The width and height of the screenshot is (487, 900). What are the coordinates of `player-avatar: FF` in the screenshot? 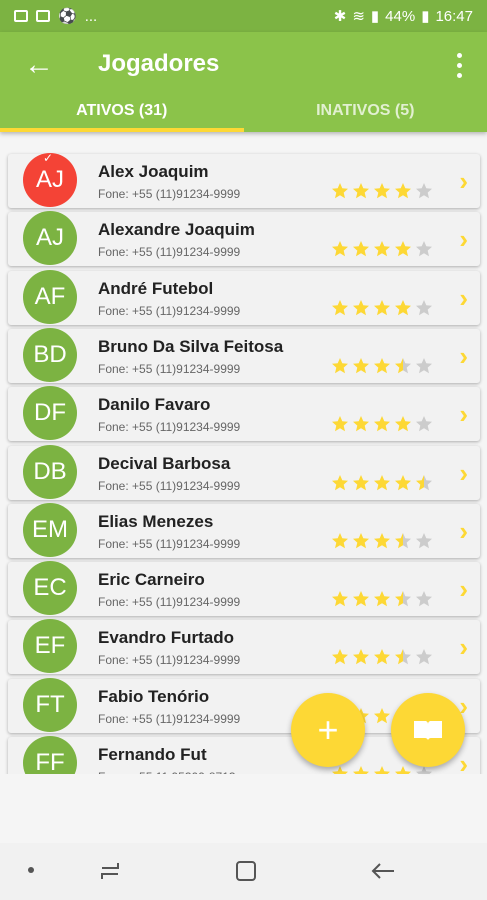 It's located at (50, 755).